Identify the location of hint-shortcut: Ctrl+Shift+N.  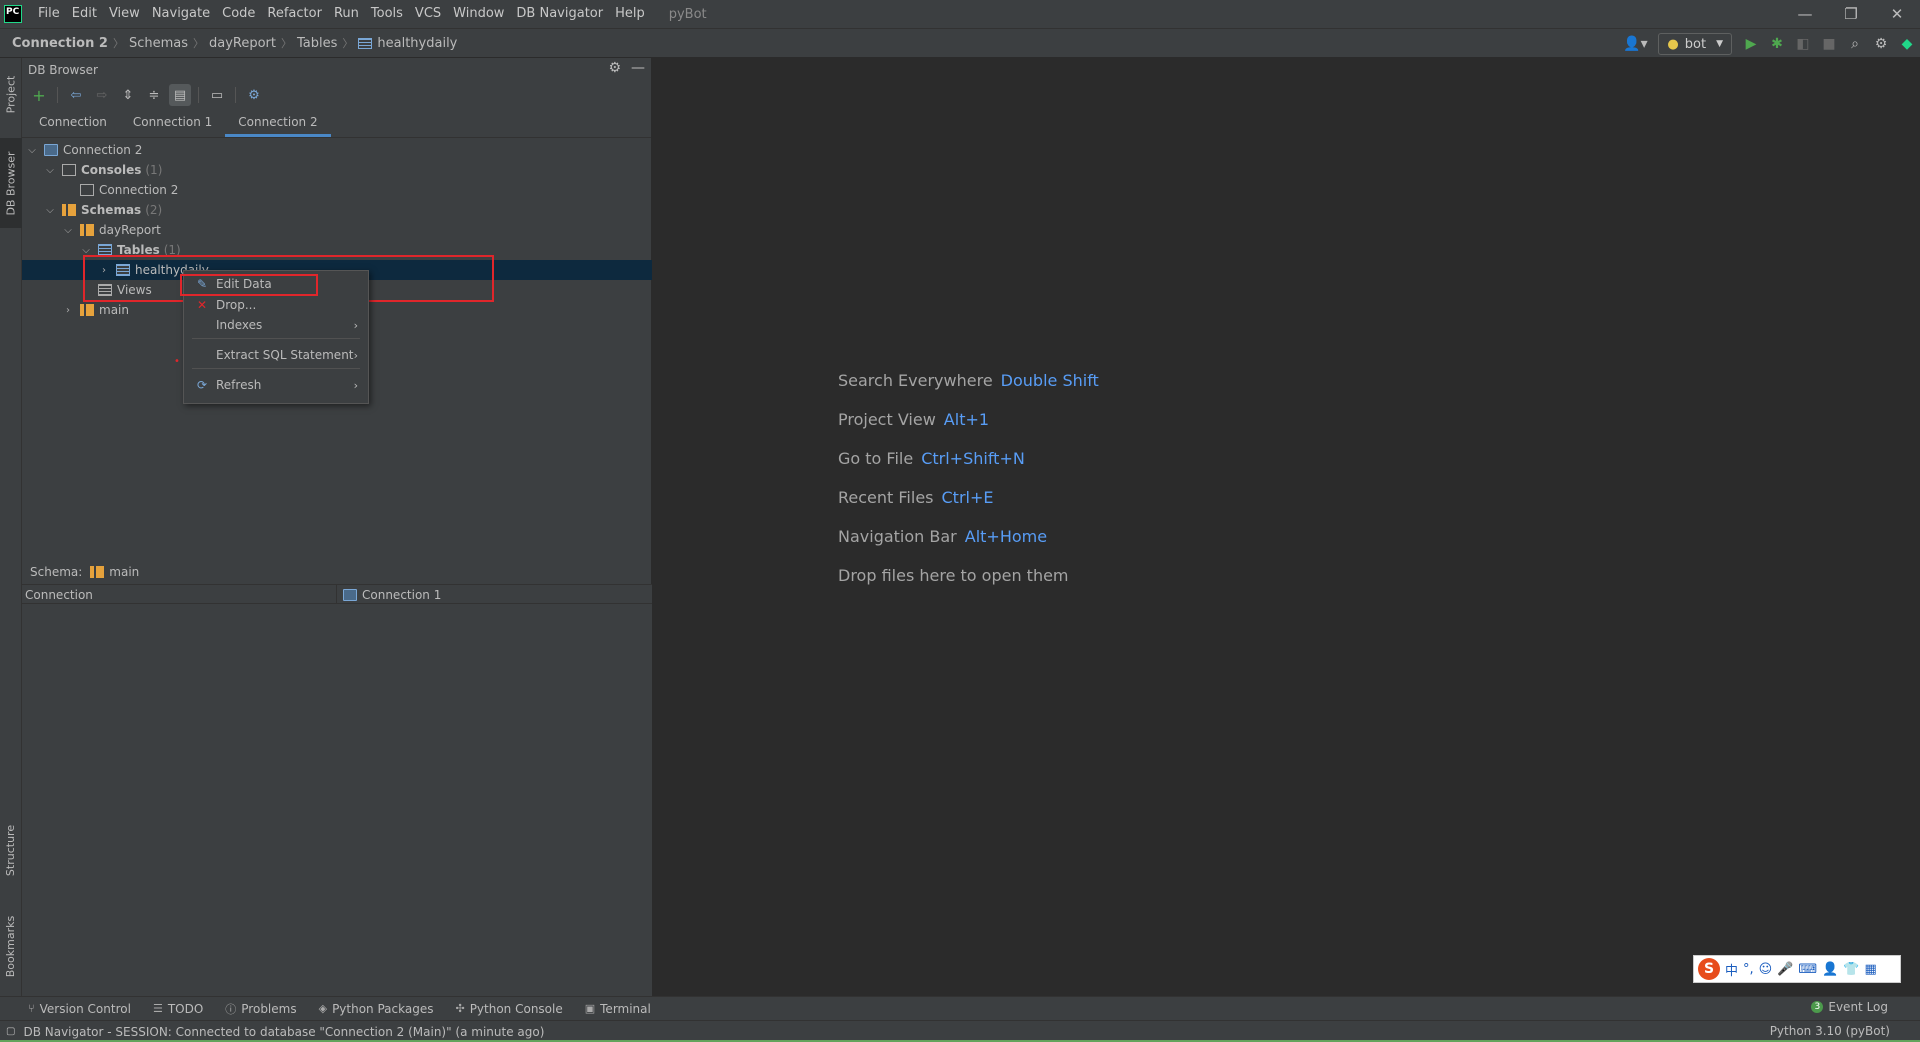
(973, 458).